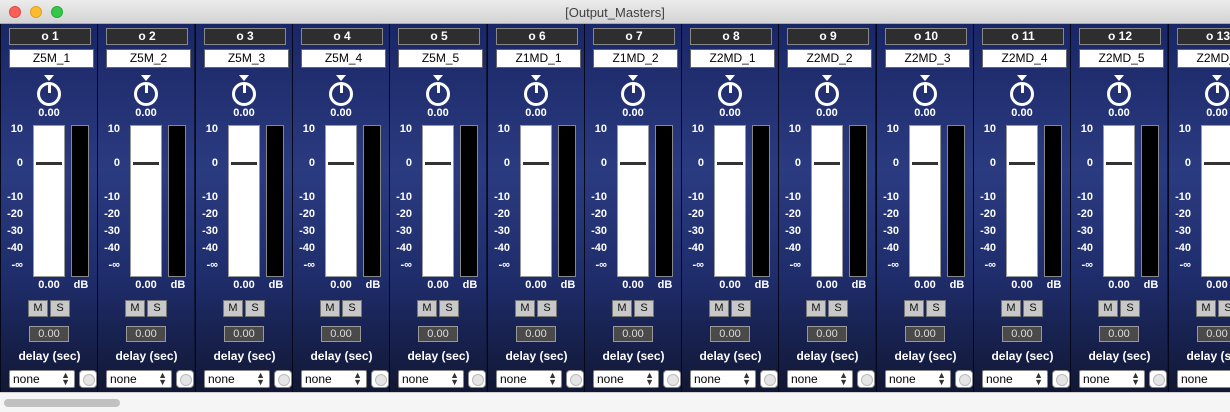 This screenshot has width=1230, height=412. I want to click on strip-label-field: Z1MD_1, so click(538, 58).